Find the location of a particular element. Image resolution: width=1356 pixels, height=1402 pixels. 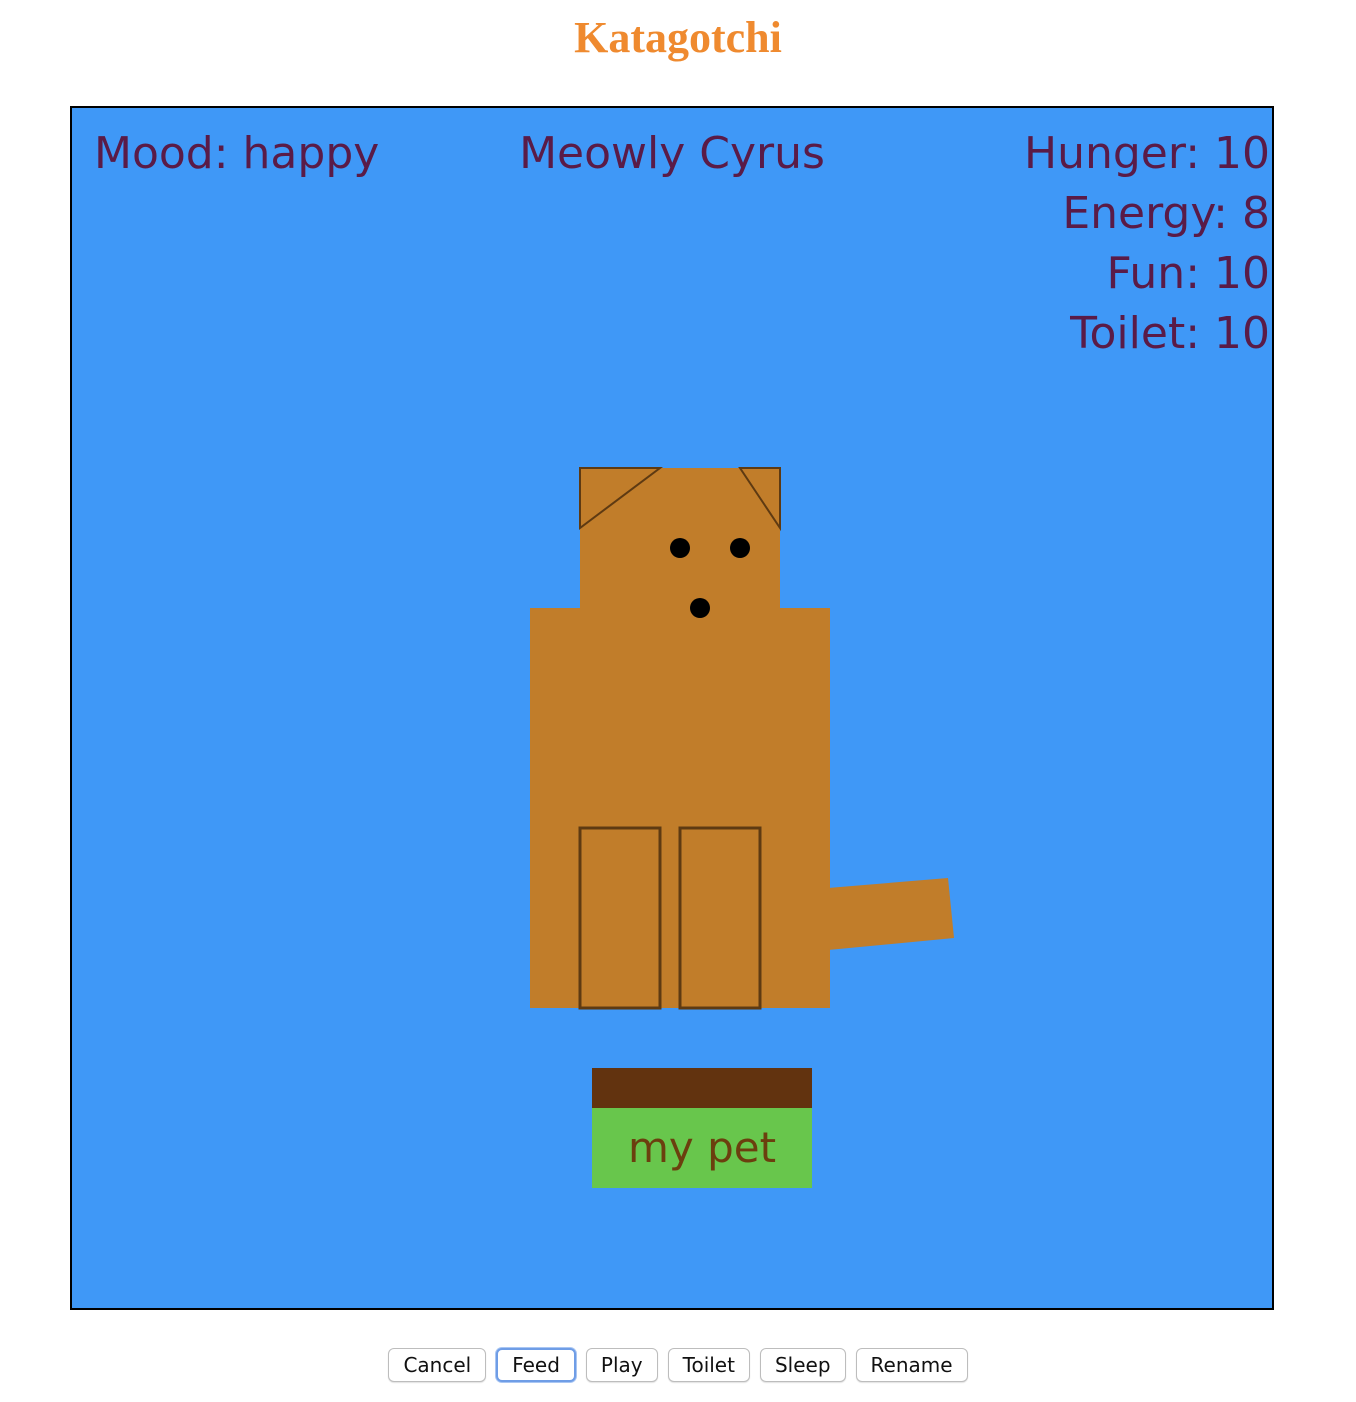

cat-nose is located at coordinates (700, 608).